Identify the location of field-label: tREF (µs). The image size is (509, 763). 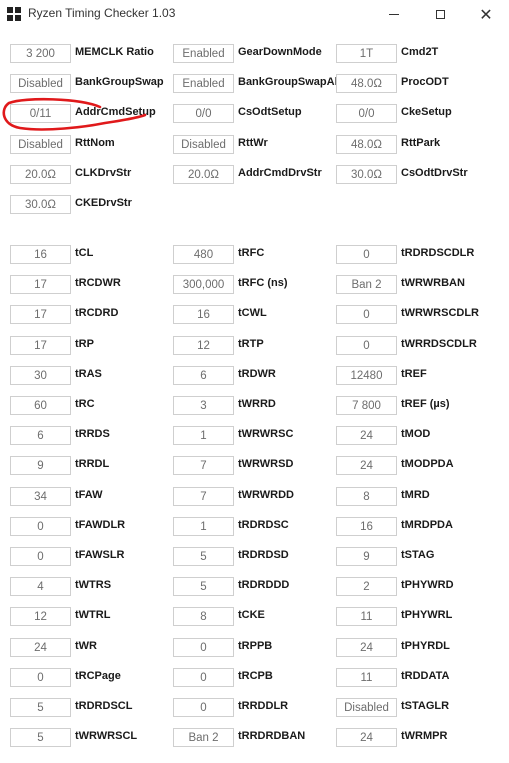
(425, 404).